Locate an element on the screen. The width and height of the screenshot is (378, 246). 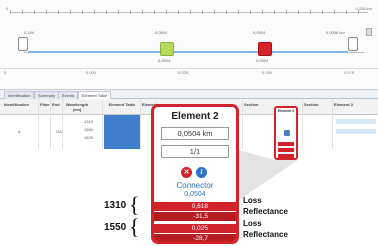
element-type: Connector is located at coordinates (195, 185).